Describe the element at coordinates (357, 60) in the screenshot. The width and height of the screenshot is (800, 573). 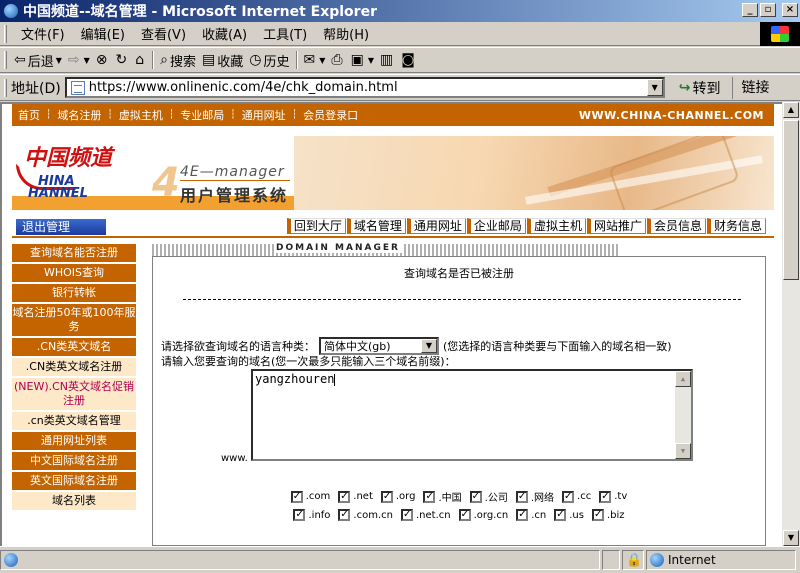
I see `word-edit-icon: ▣` at that location.